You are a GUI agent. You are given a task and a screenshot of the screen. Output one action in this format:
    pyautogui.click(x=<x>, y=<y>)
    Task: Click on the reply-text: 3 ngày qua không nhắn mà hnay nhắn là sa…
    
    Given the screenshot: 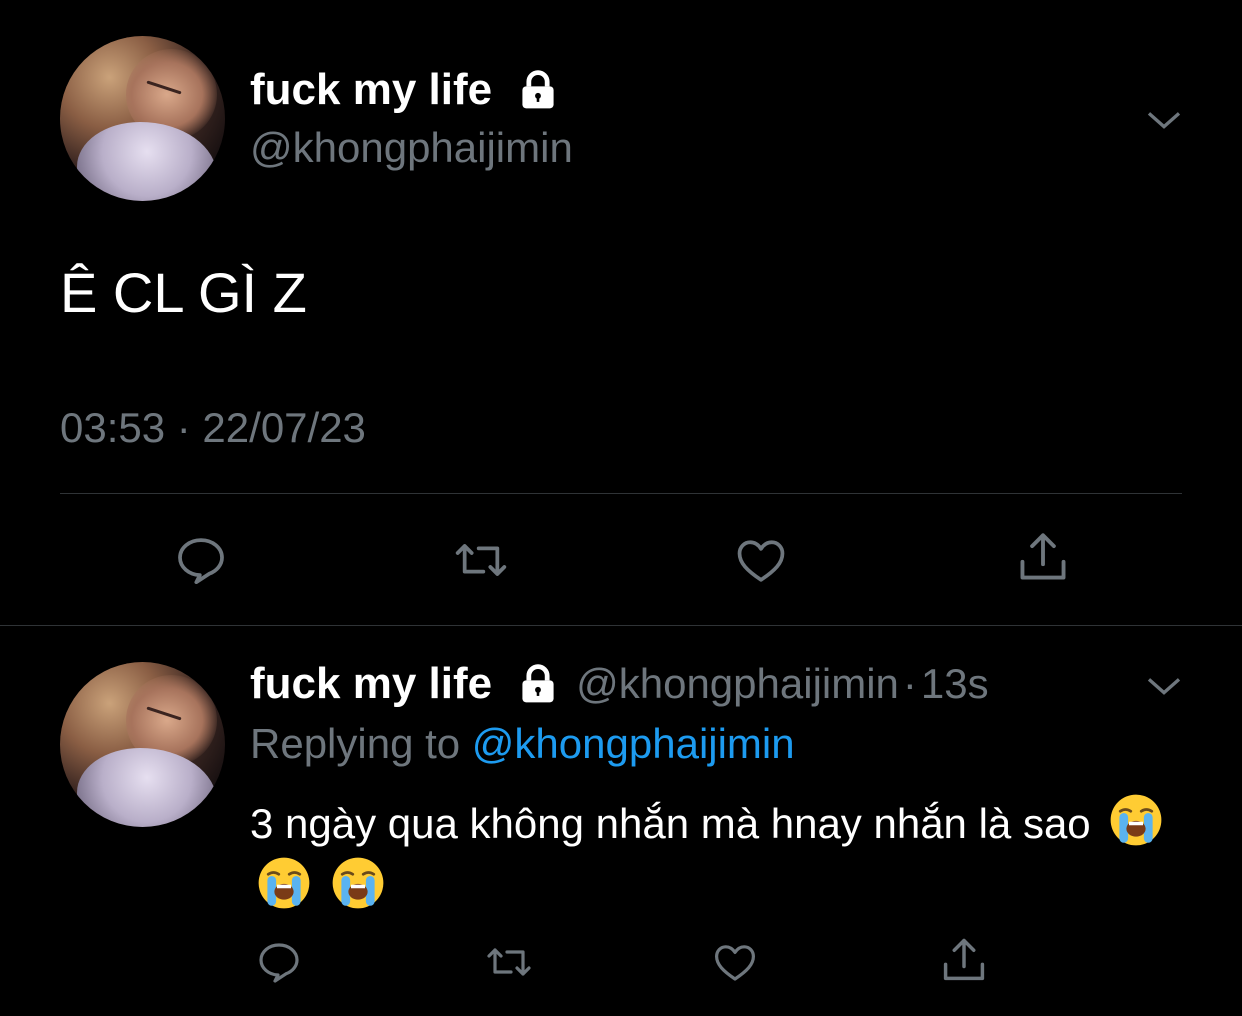 What is the action you would take?
    pyautogui.click(x=670, y=823)
    